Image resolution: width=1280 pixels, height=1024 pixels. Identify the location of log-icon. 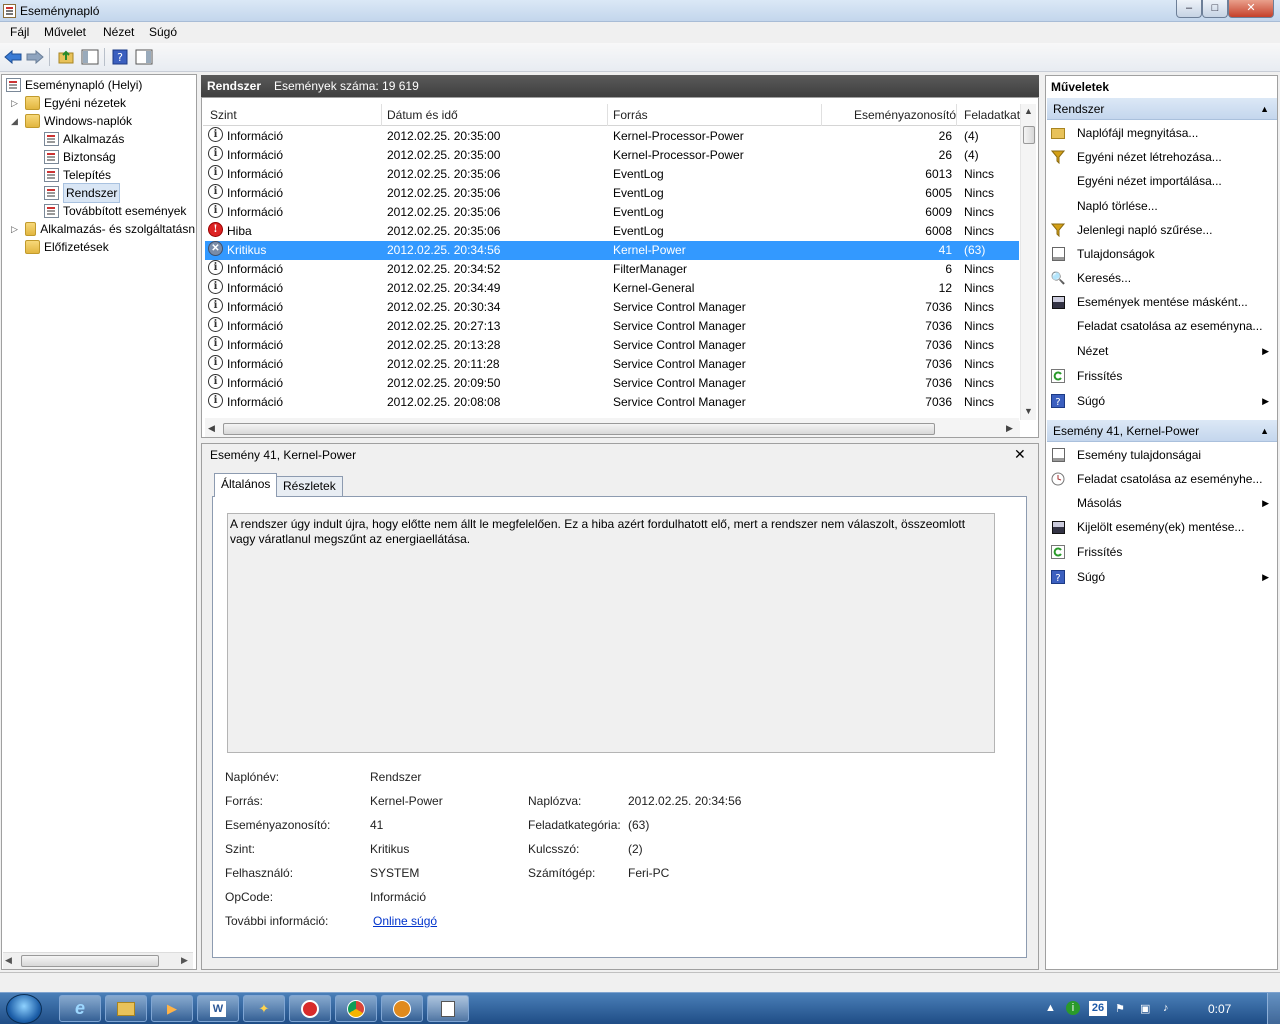
(51, 193).